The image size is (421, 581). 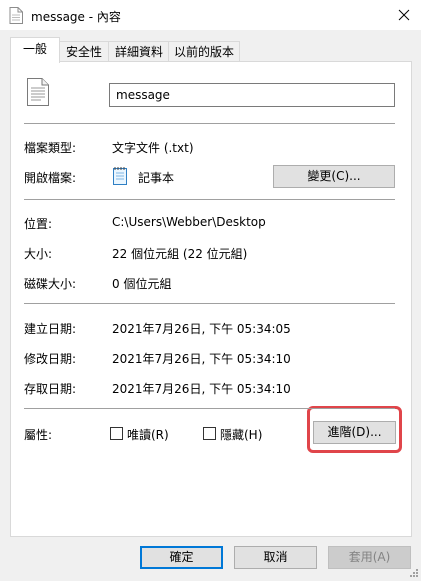 I want to click on created-label: 建立日期:, so click(x=50, y=329).